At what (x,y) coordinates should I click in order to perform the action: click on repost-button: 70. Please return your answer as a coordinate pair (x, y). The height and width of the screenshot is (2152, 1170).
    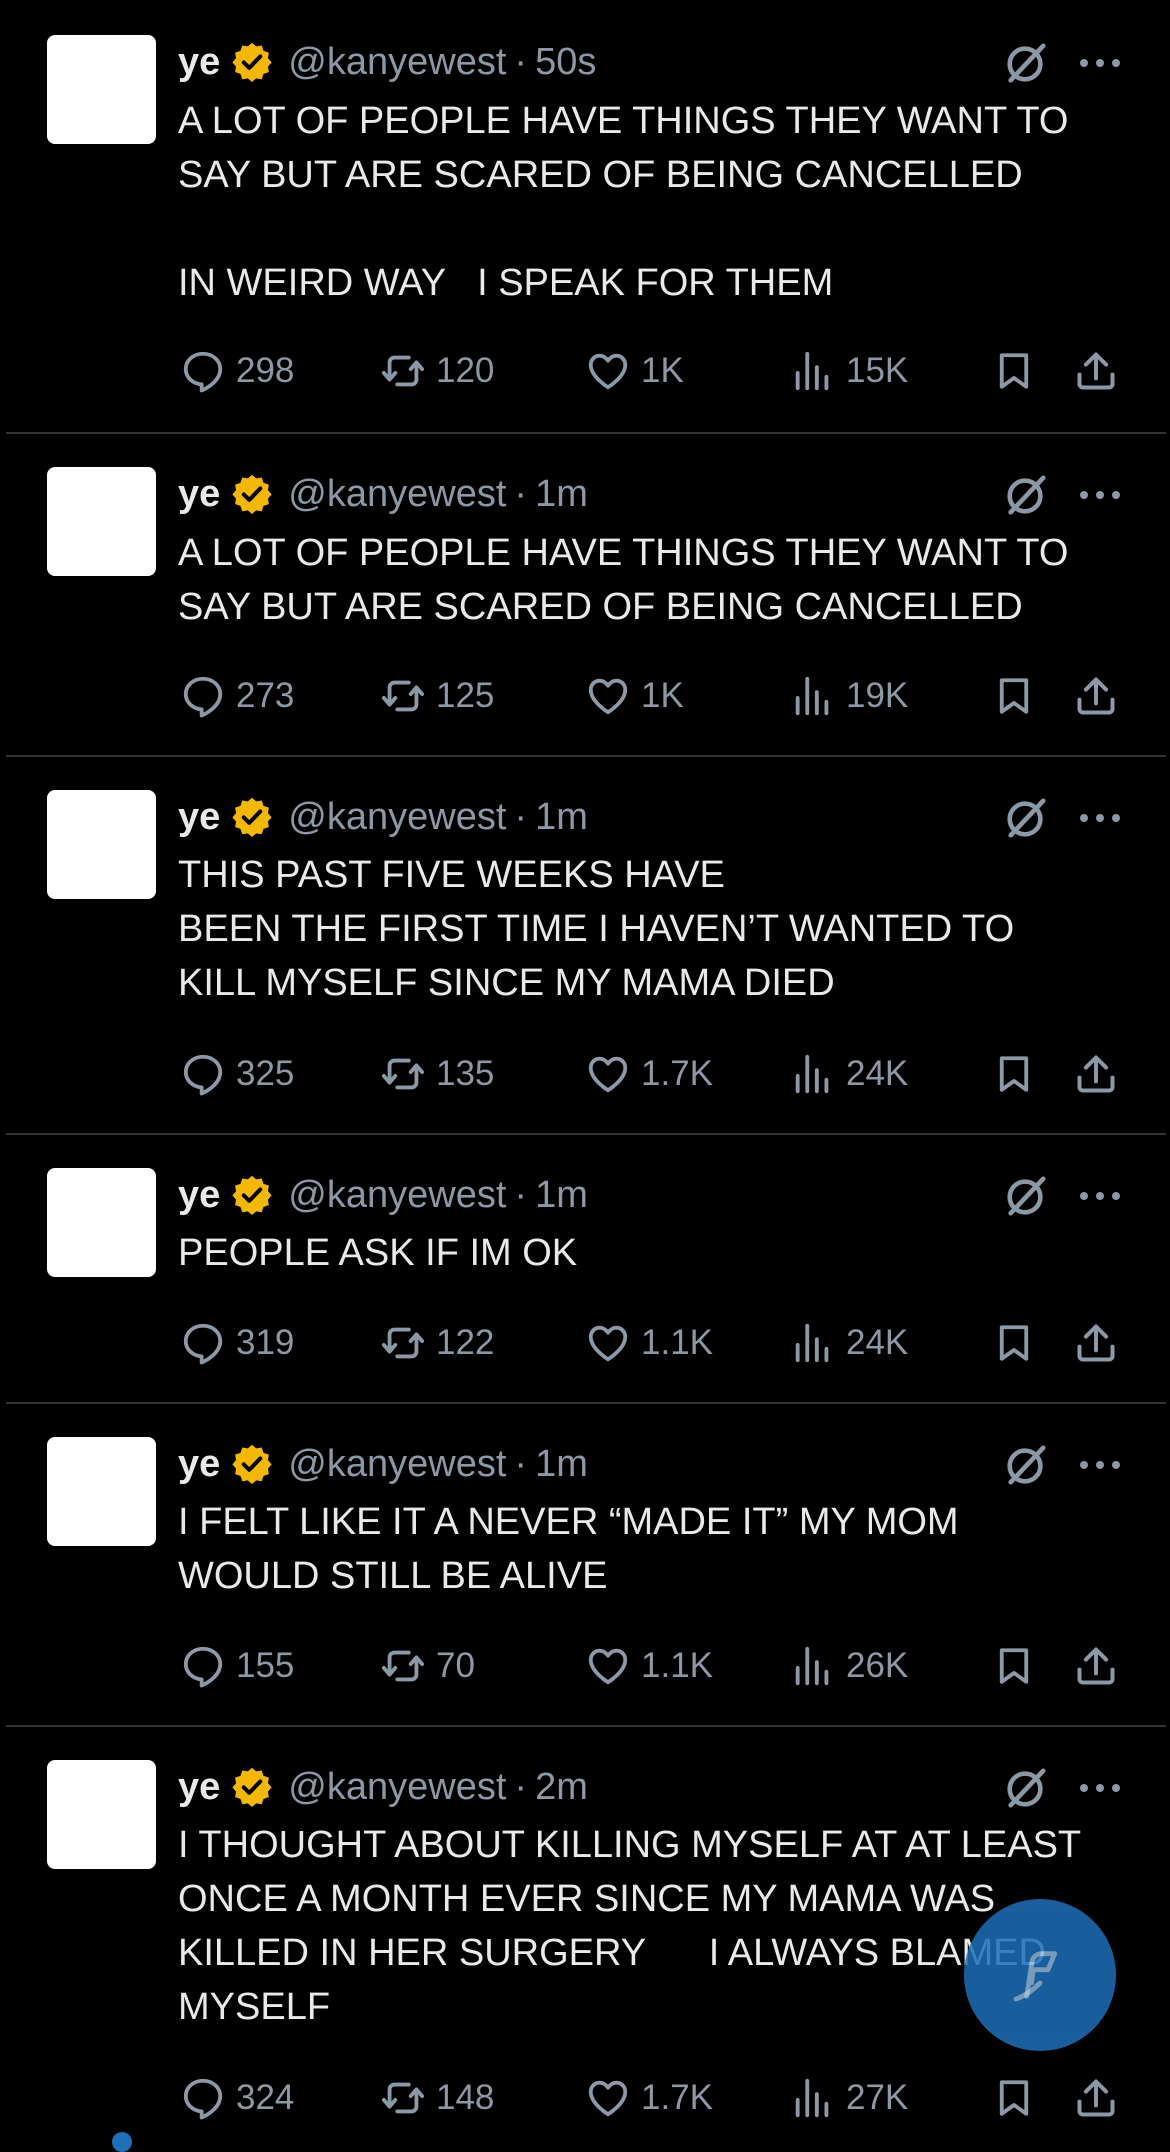
    Looking at the image, I should click on (427, 1666).